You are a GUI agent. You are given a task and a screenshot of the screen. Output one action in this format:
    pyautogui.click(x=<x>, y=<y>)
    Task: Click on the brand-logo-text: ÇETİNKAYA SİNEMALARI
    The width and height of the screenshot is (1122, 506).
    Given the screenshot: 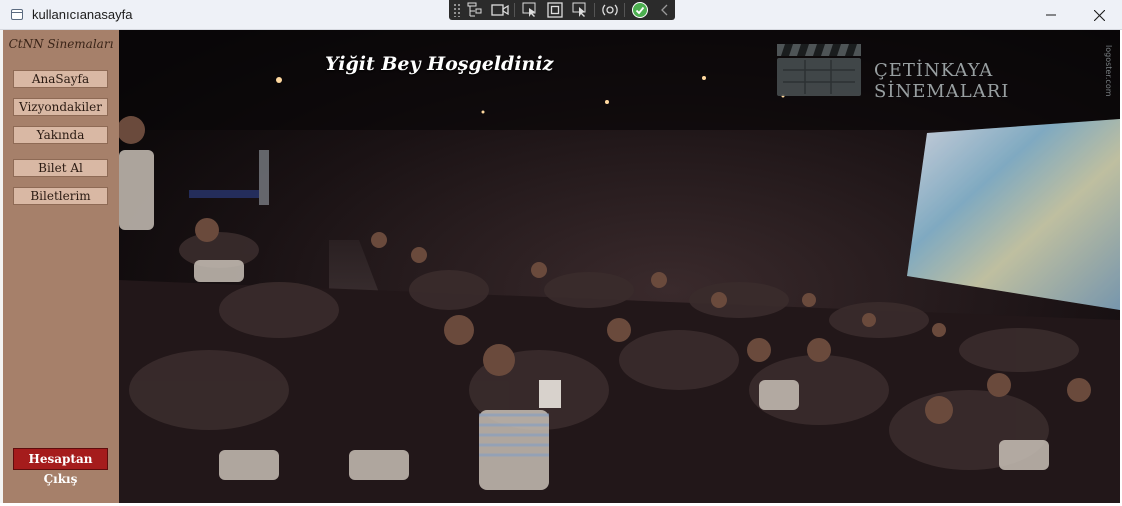 What is the action you would take?
    pyautogui.click(x=942, y=81)
    